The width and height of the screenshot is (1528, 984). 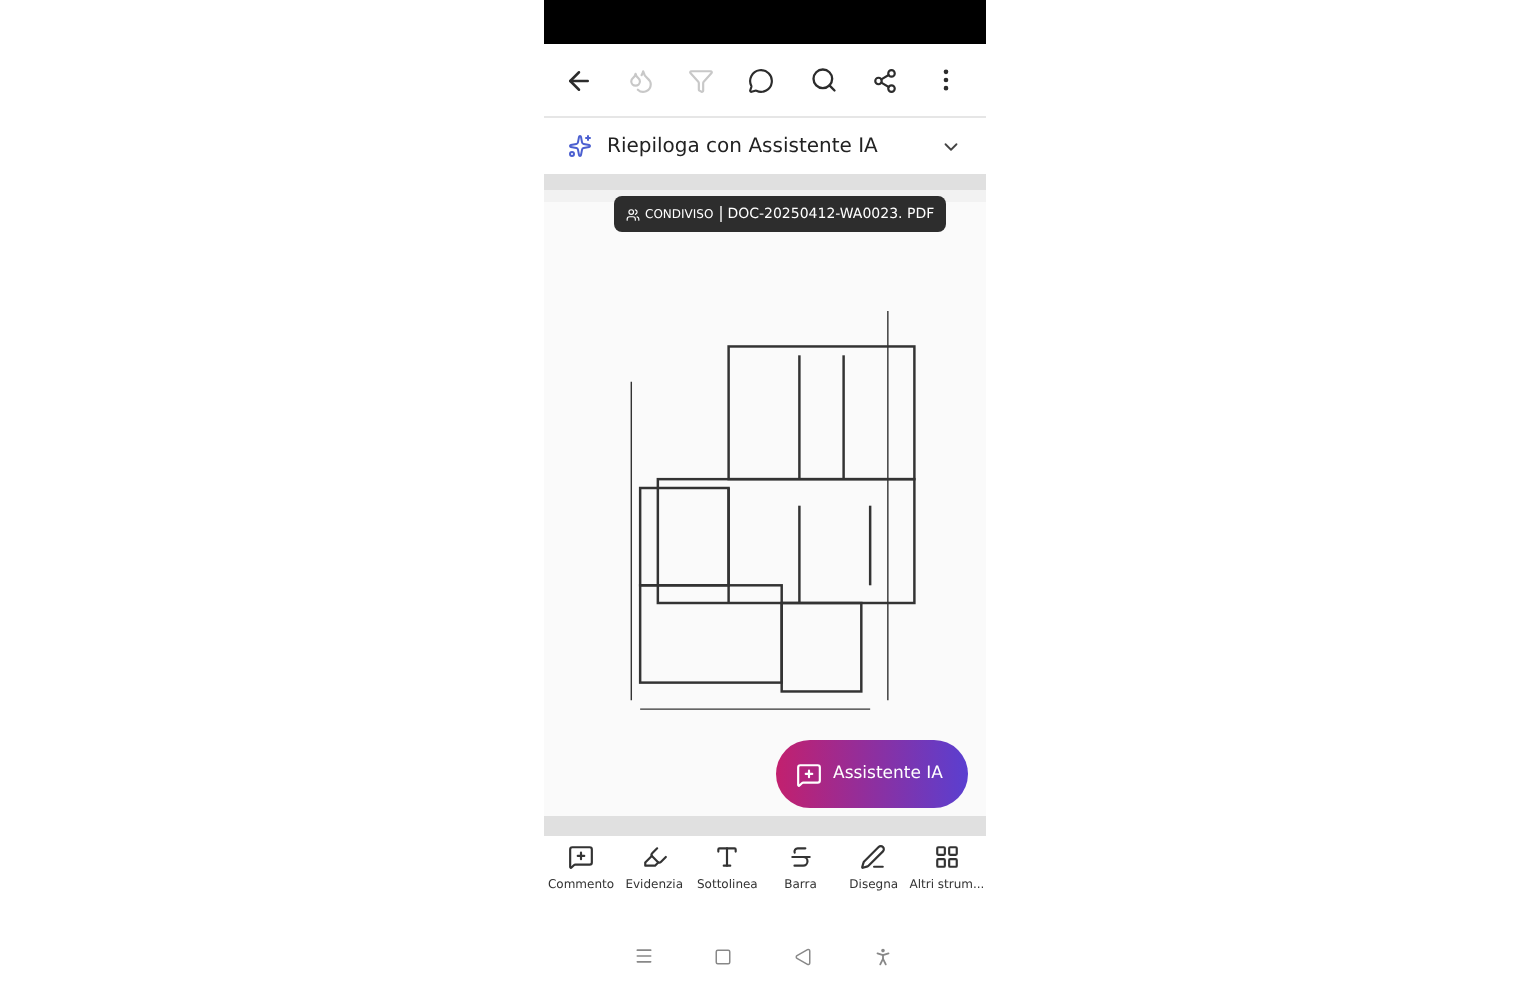 I want to click on highlighter-icon, so click(x=654, y=857).